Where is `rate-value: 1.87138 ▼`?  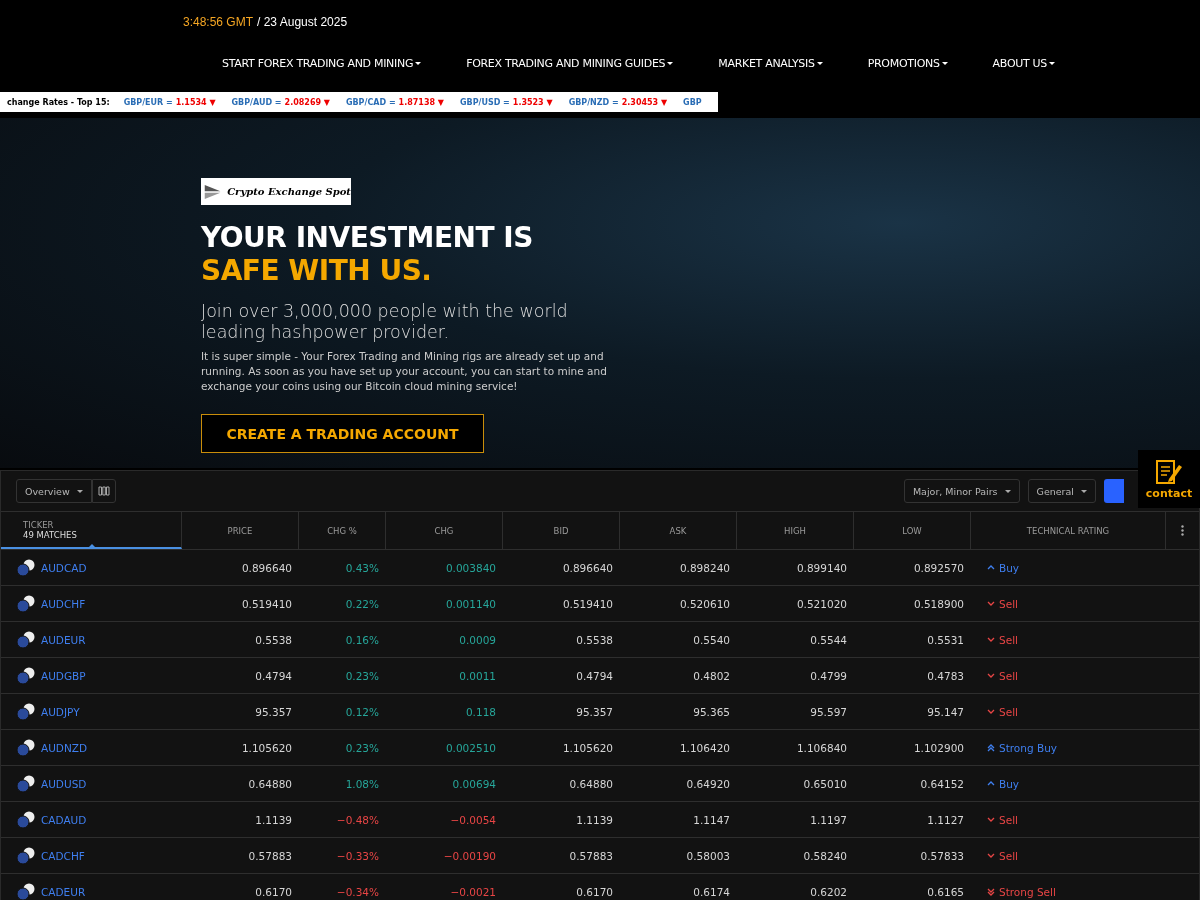
rate-value: 1.87138 ▼ is located at coordinates (421, 102).